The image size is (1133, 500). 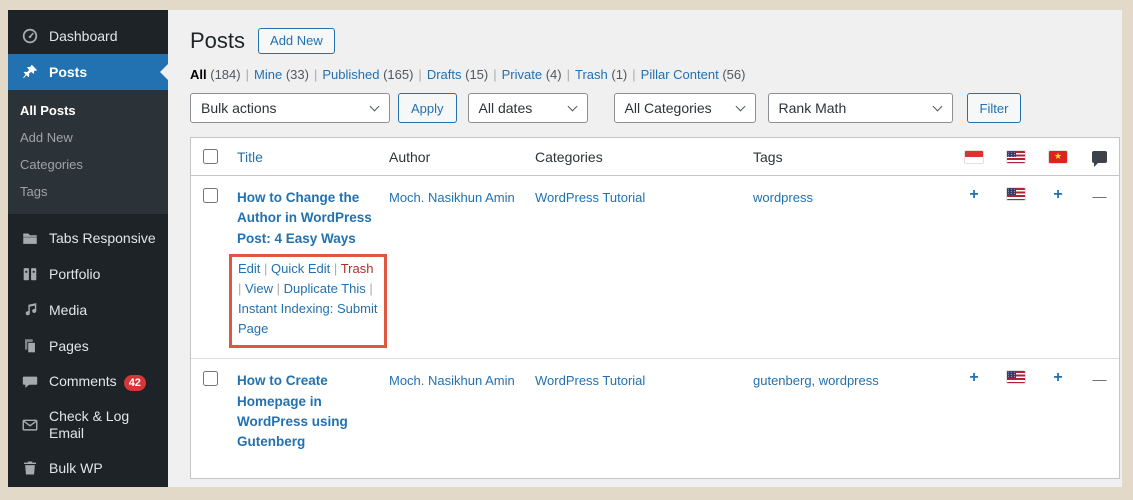 I want to click on media-icon, so click(x=30, y=310).